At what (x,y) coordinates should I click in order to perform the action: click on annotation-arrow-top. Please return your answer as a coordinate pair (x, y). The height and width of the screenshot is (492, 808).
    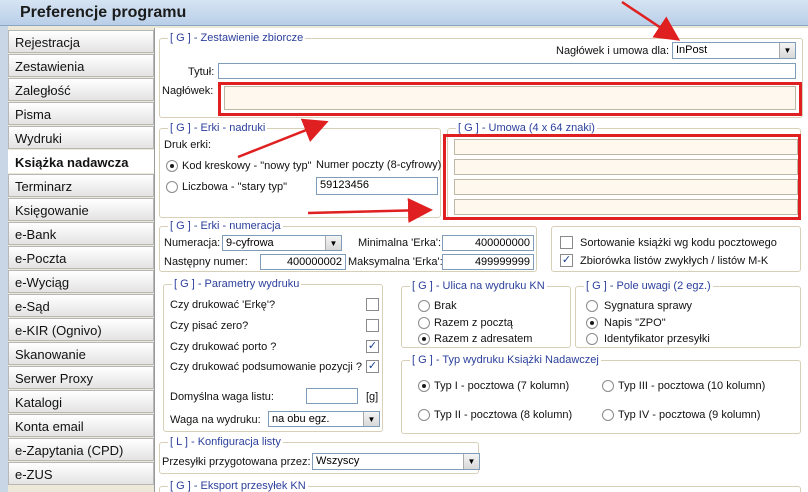
    Looking at the image, I should click on (651, 20).